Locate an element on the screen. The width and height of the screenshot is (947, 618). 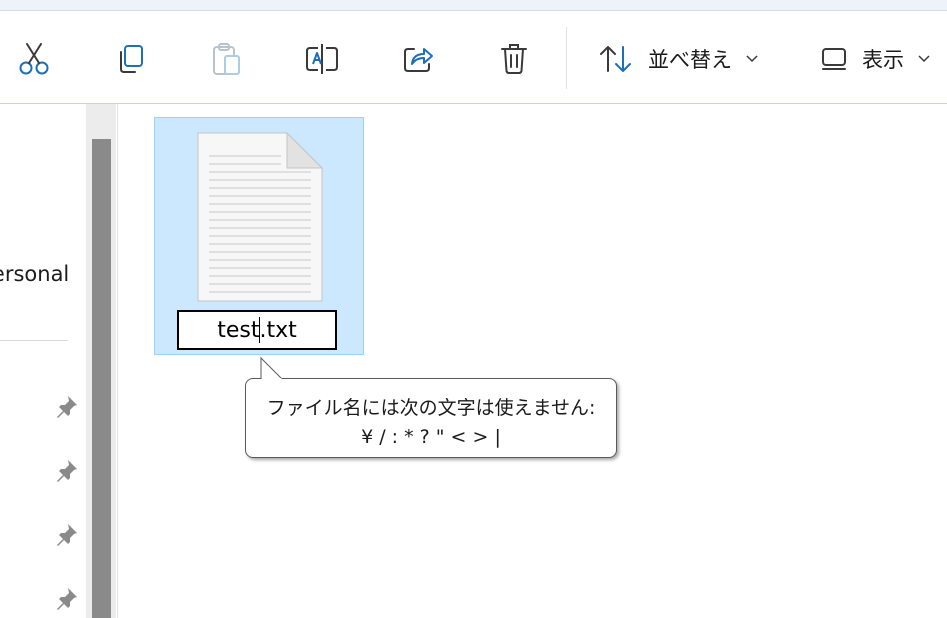
tooltip-tail is located at coordinates (271, 368).